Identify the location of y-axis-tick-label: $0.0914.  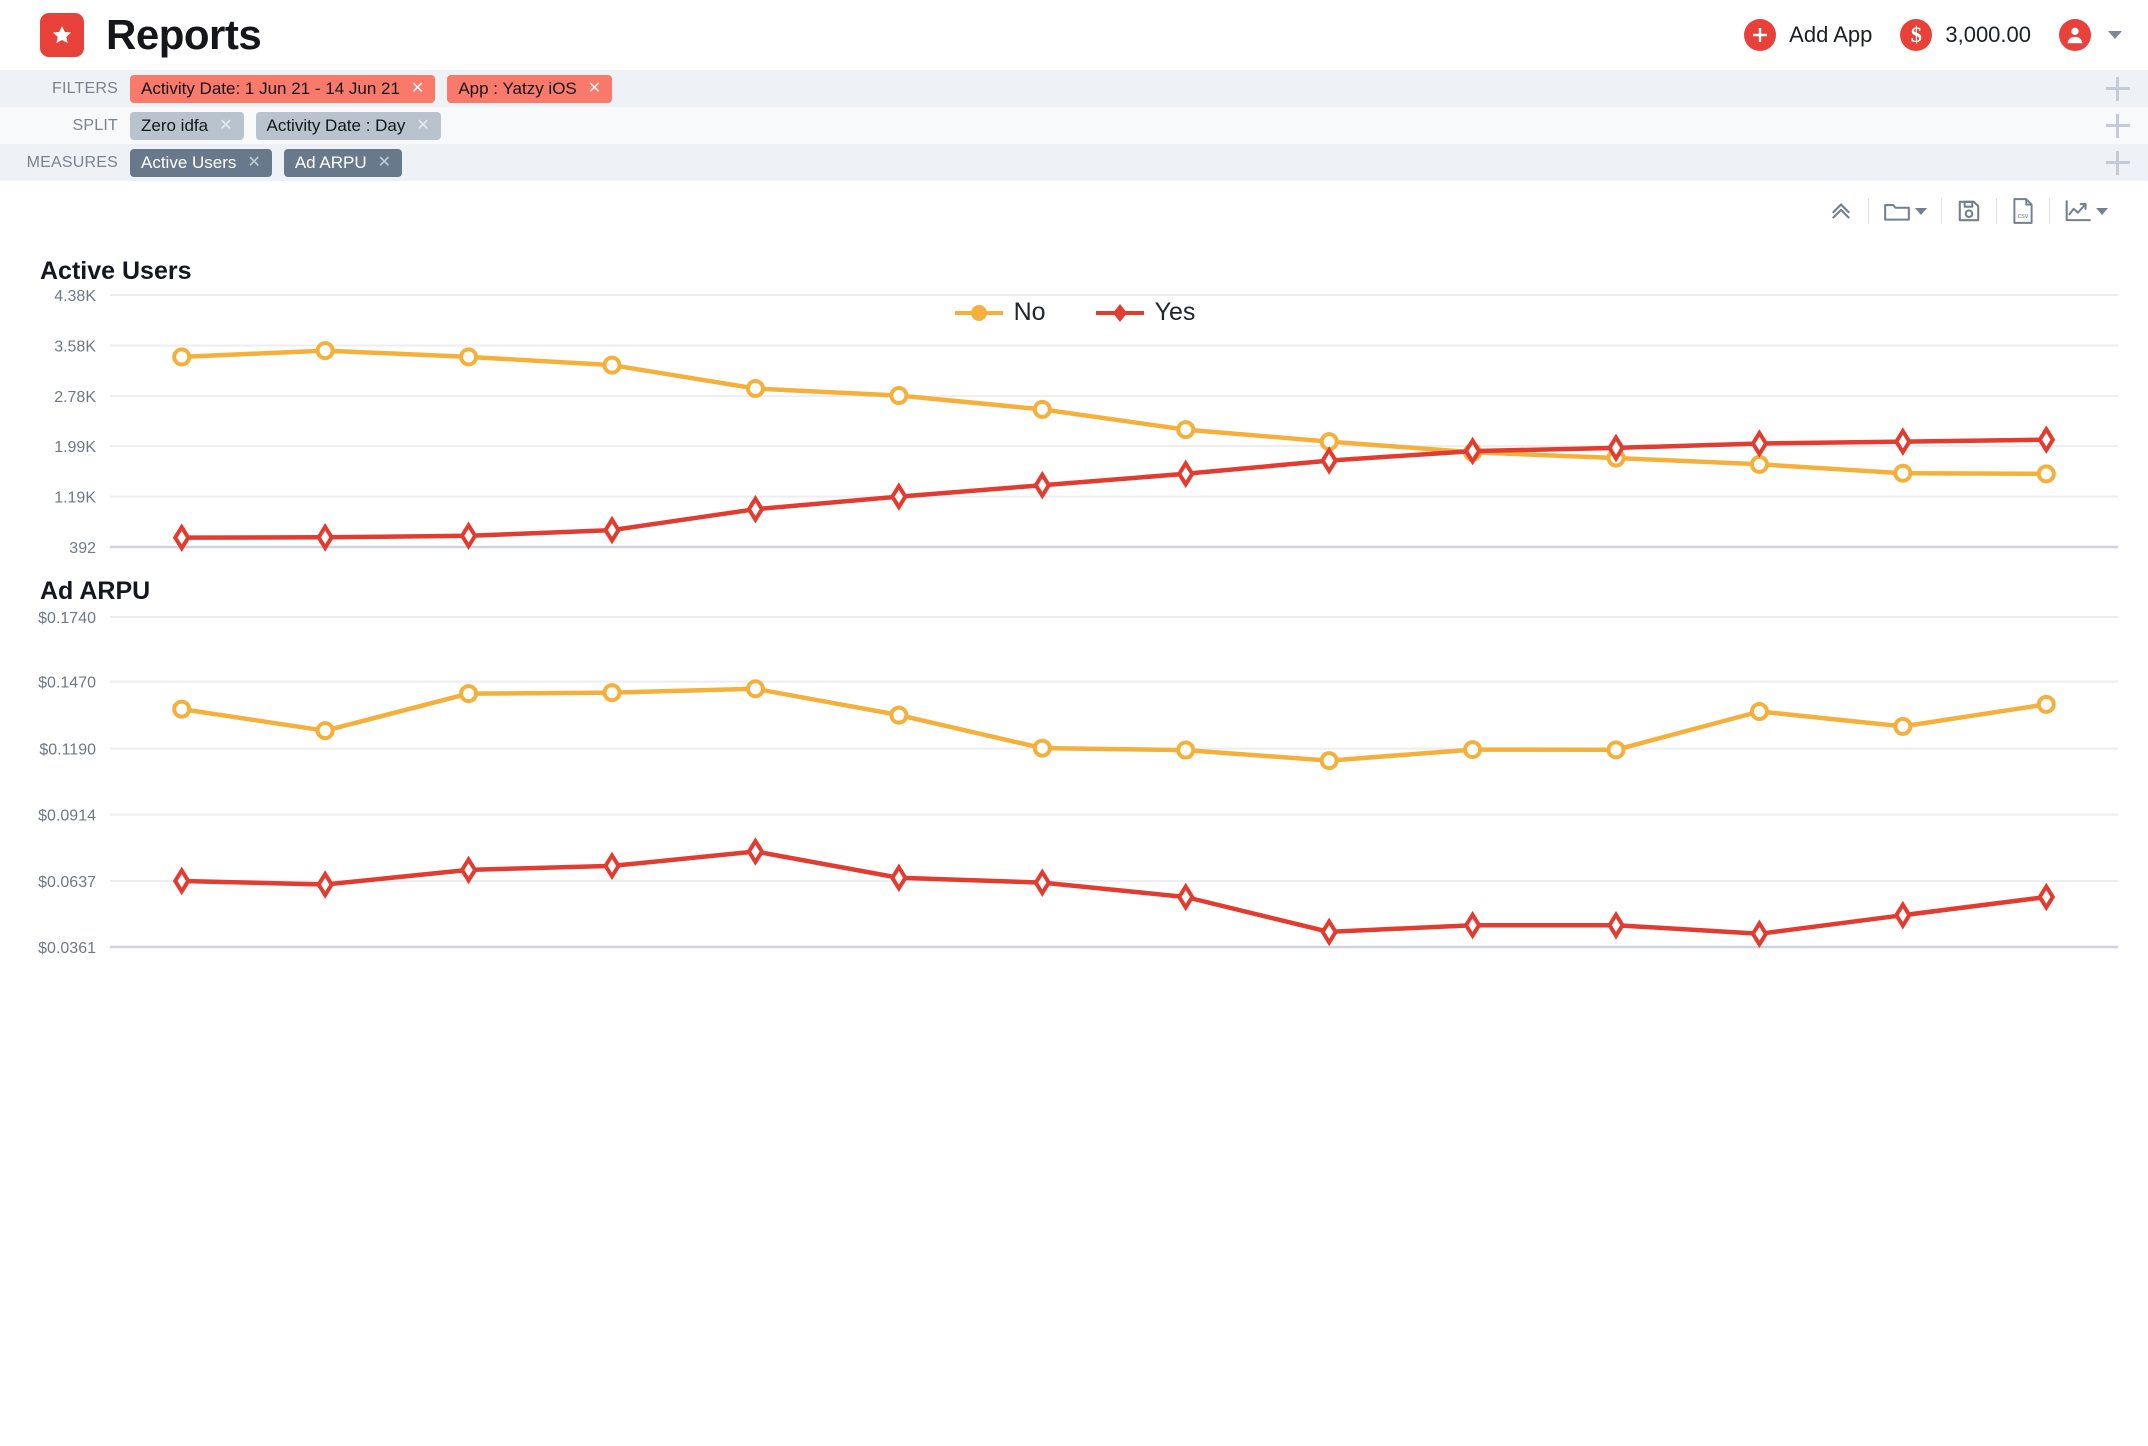
(67, 816).